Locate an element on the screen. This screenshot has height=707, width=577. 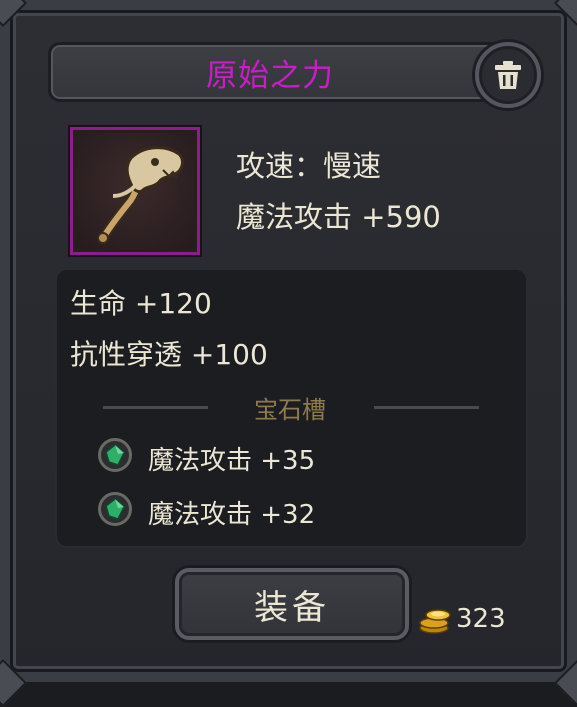
magic-attack-stat: 魔法攻击 +590 is located at coordinates (338, 217).